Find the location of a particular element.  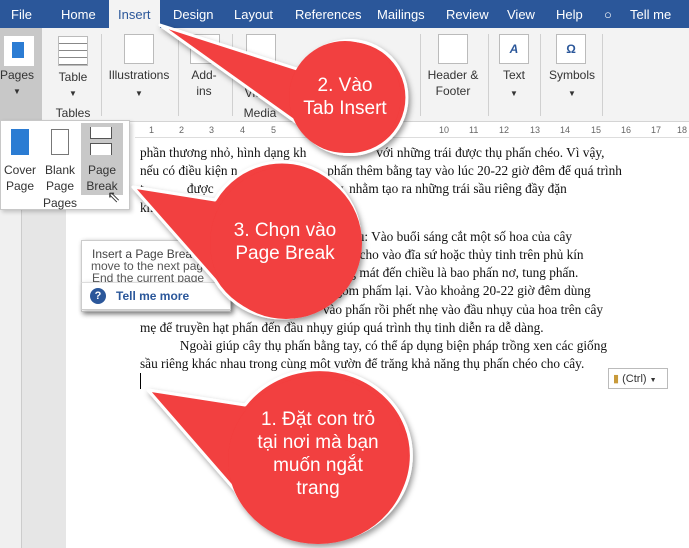

callout-step3-text: 3. Chọn vào Page Break is located at coordinates (285, 242).